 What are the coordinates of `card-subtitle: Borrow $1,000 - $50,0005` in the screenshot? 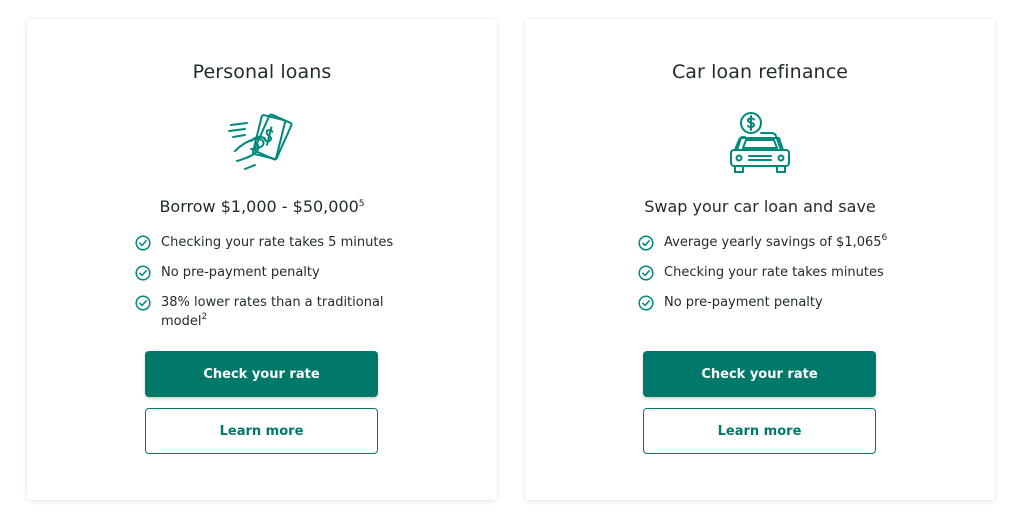 It's located at (262, 206).